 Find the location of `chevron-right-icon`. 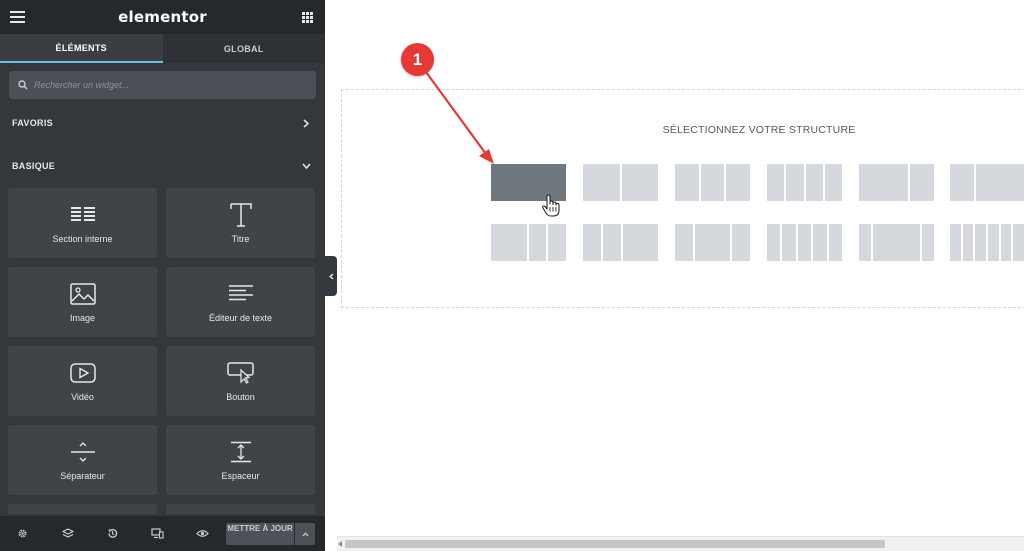

chevron-right-icon is located at coordinates (306, 123).